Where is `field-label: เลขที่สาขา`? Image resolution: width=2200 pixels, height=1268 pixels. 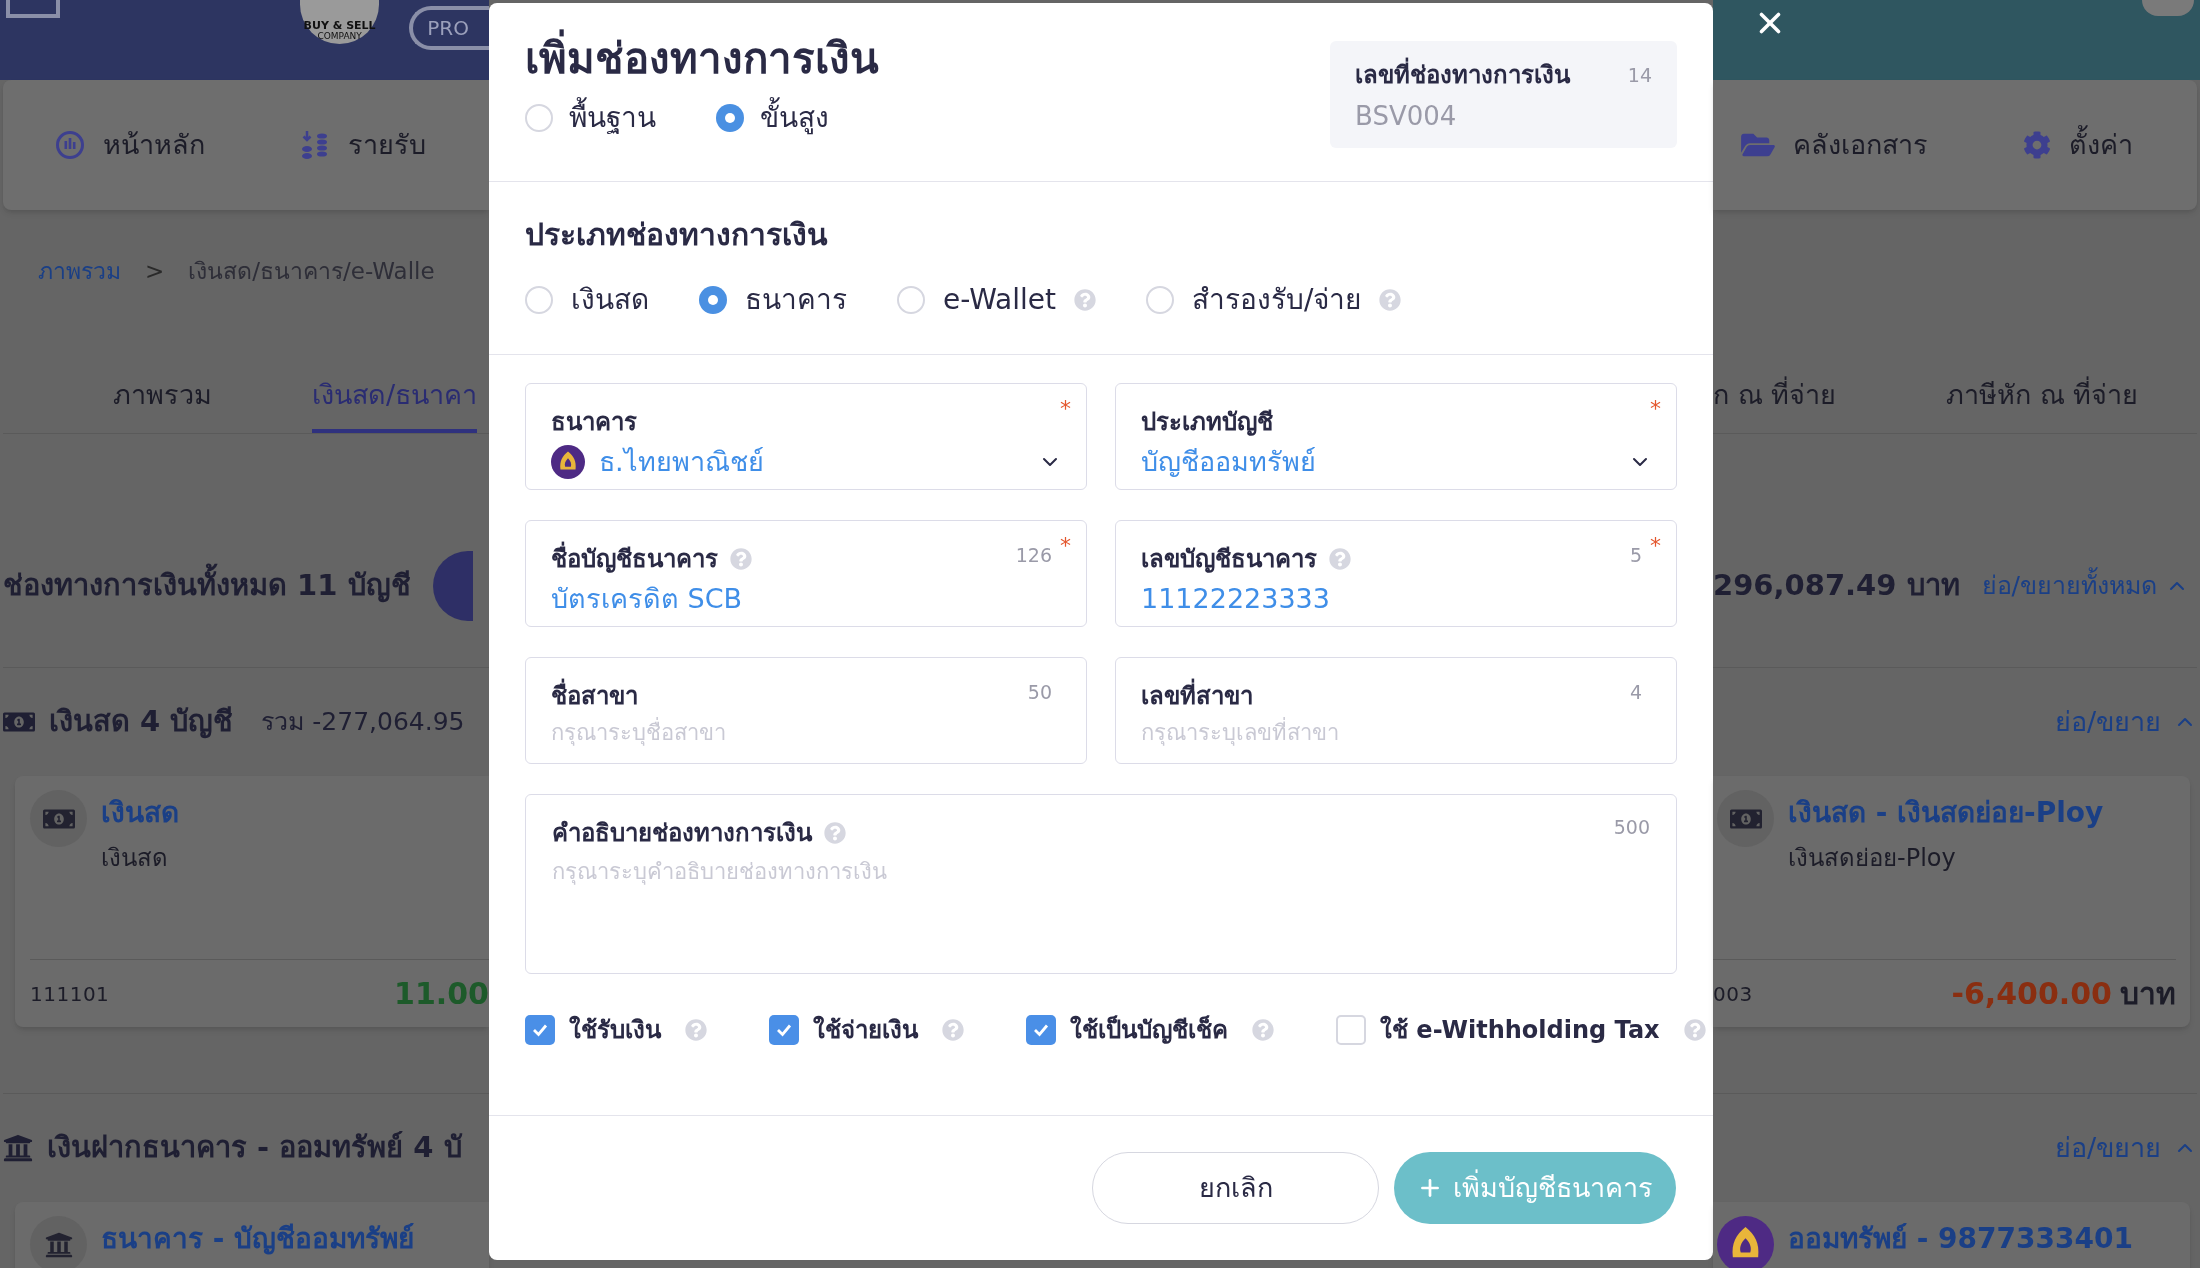 field-label: เลขที่สาขา is located at coordinates (1197, 696).